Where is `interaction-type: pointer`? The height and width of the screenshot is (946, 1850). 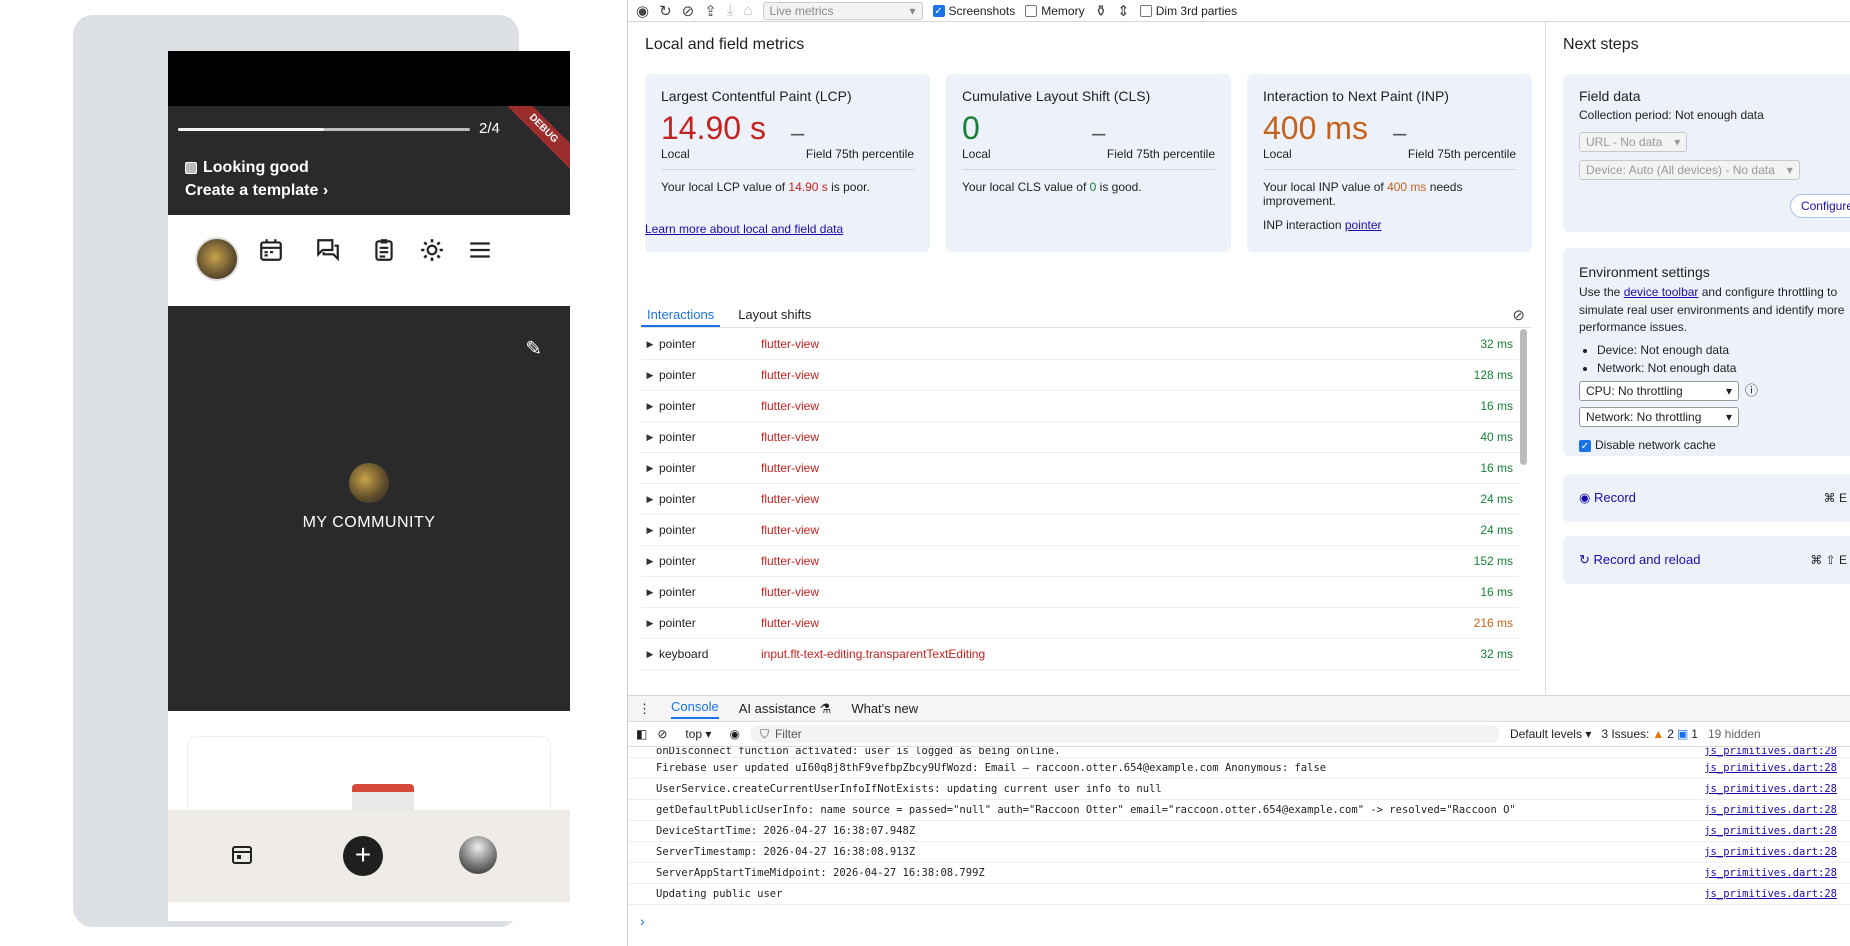 interaction-type: pointer is located at coordinates (677, 344).